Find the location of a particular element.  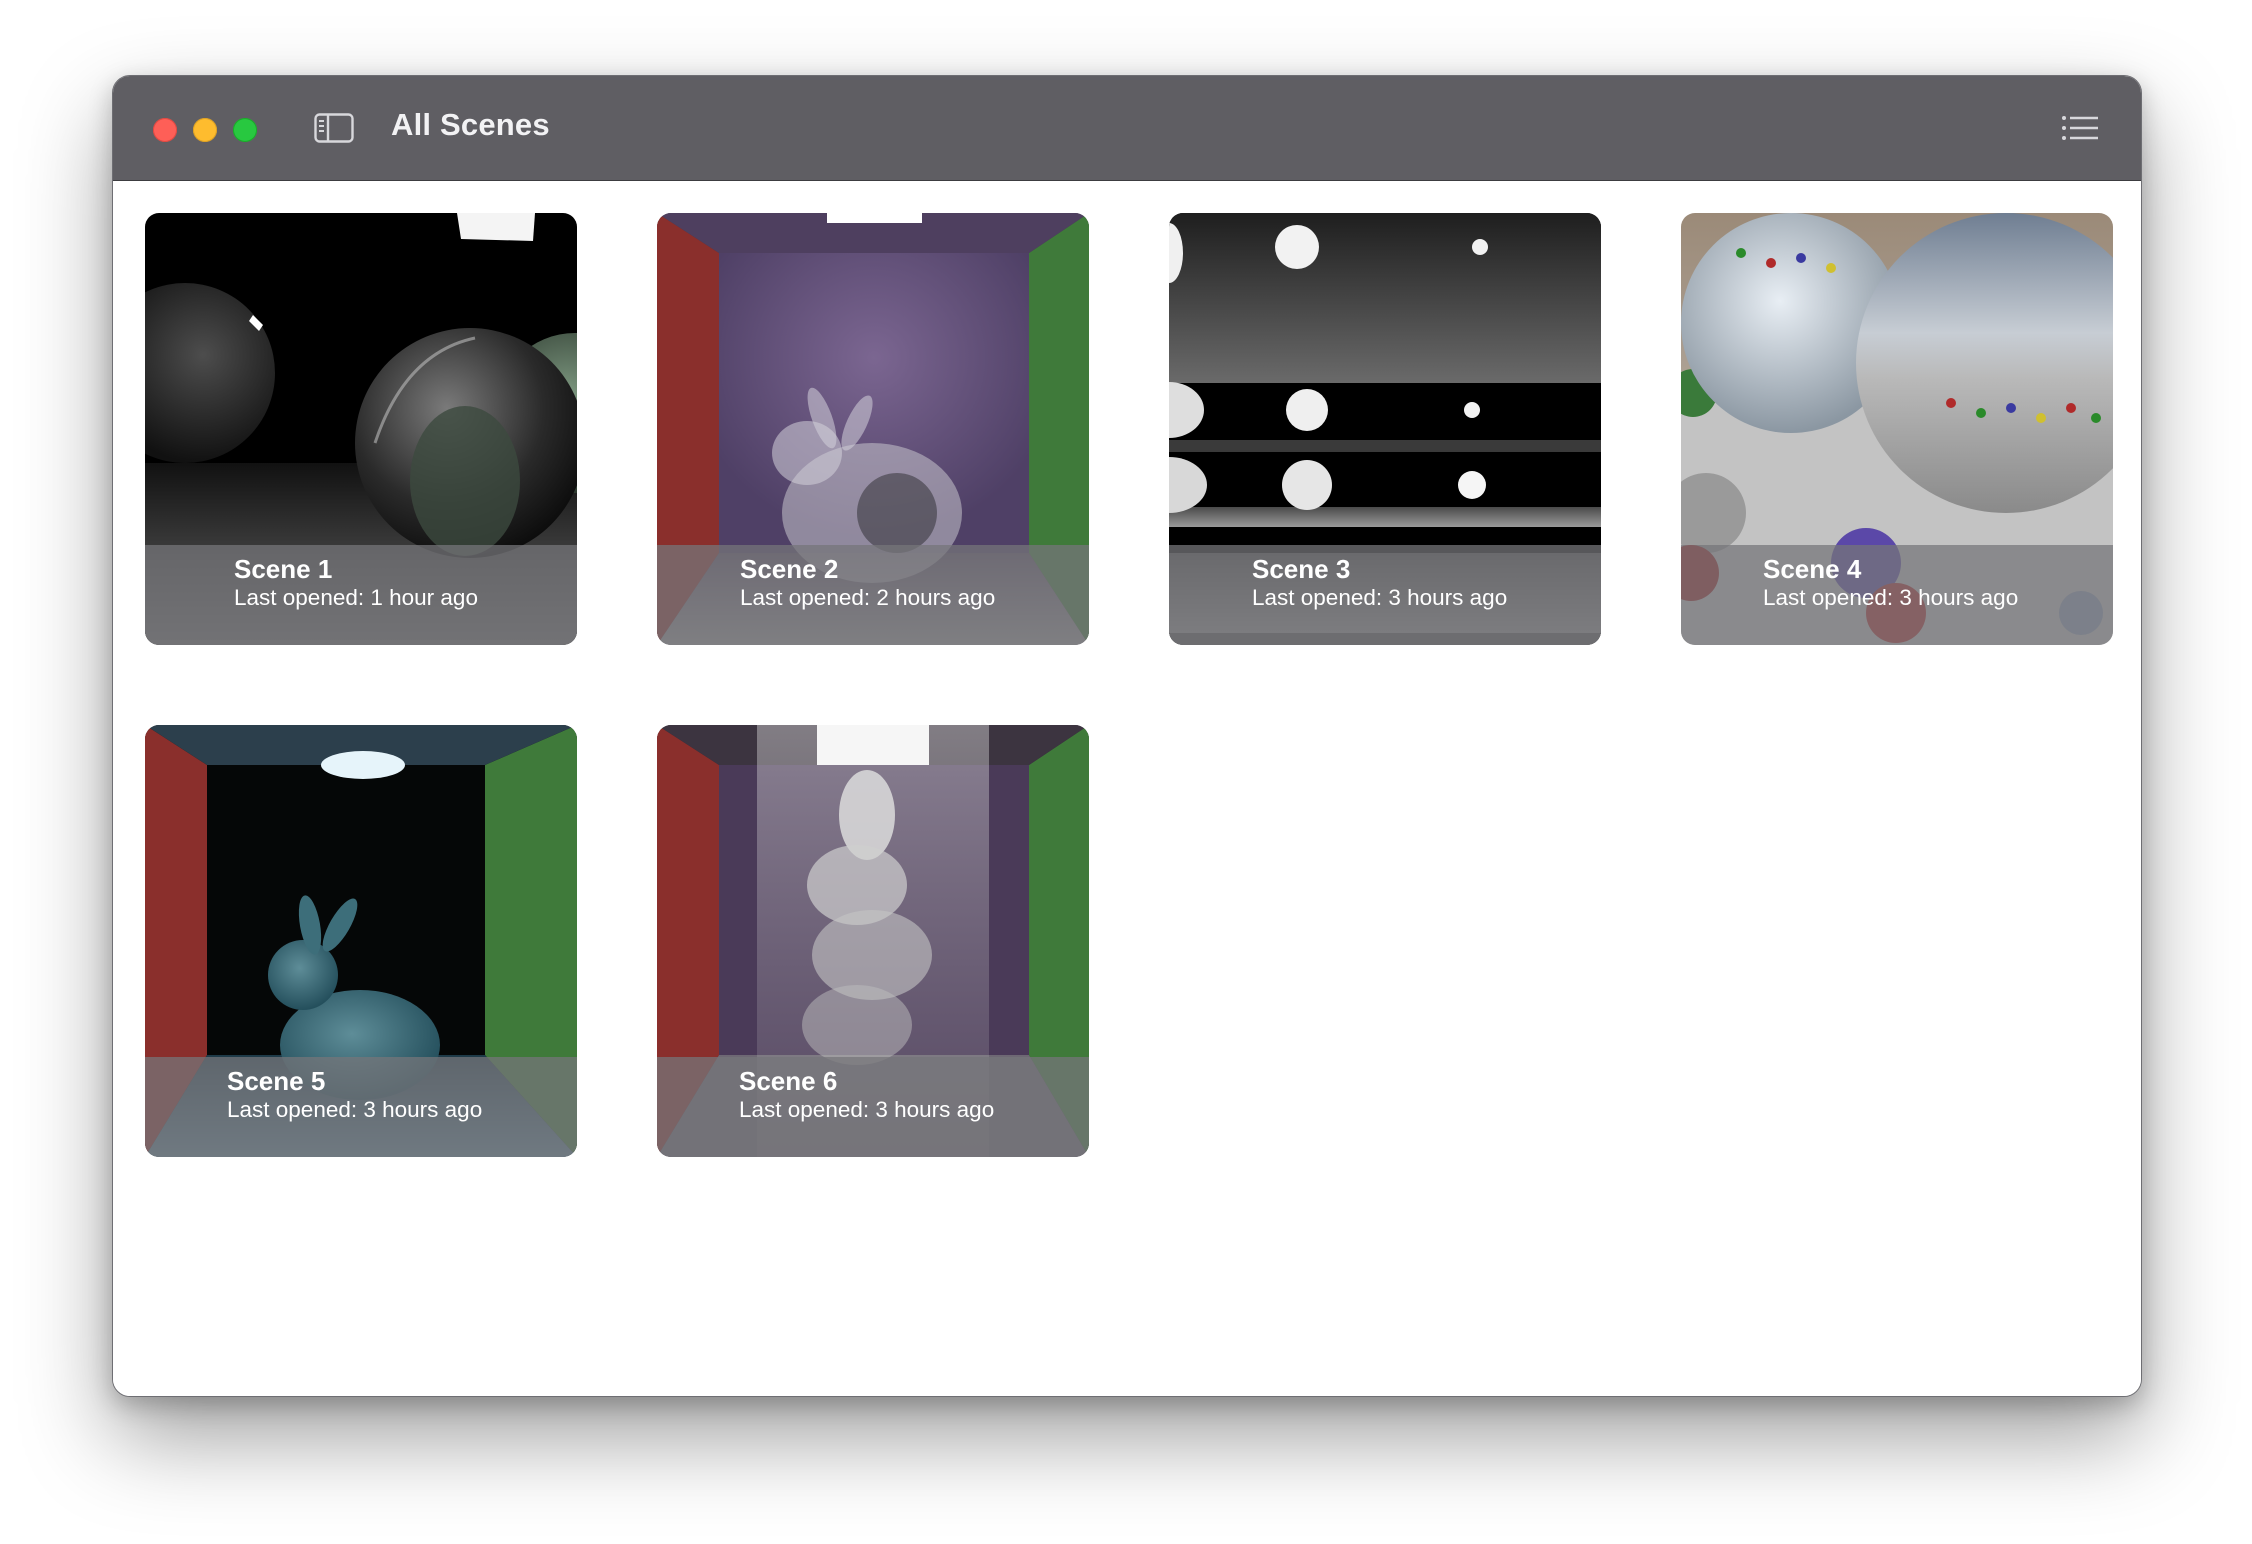

scene-name: Scene 3 is located at coordinates (1301, 569).